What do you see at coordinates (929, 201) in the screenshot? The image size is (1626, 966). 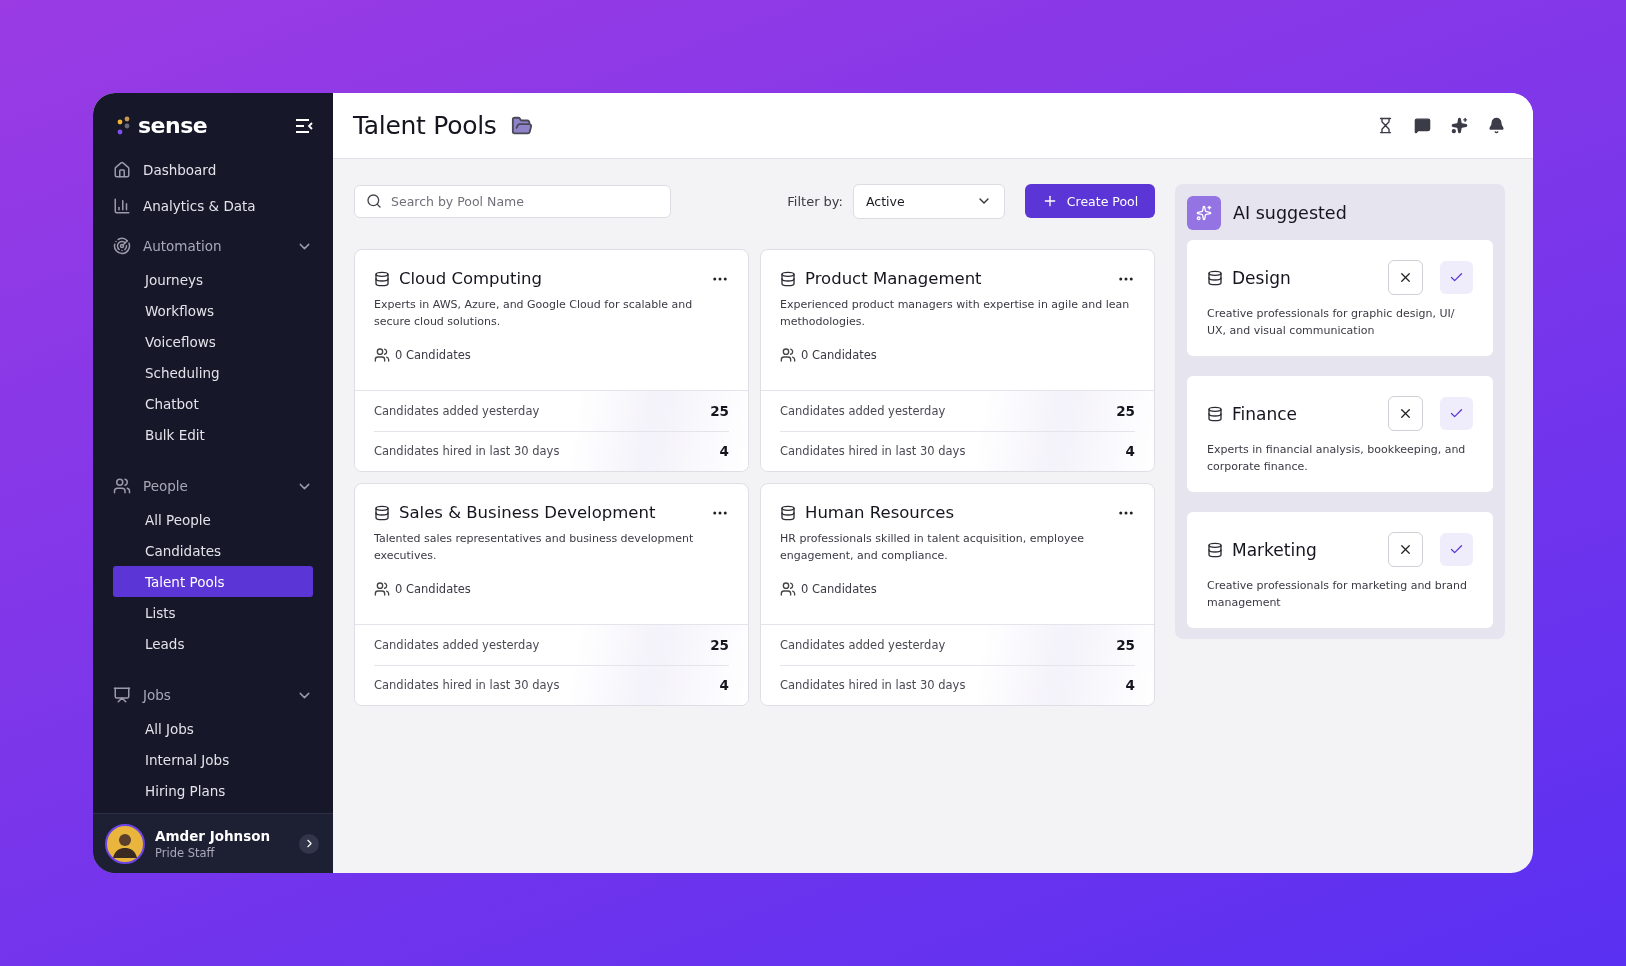 I see `filter-dropdown: Active` at bounding box center [929, 201].